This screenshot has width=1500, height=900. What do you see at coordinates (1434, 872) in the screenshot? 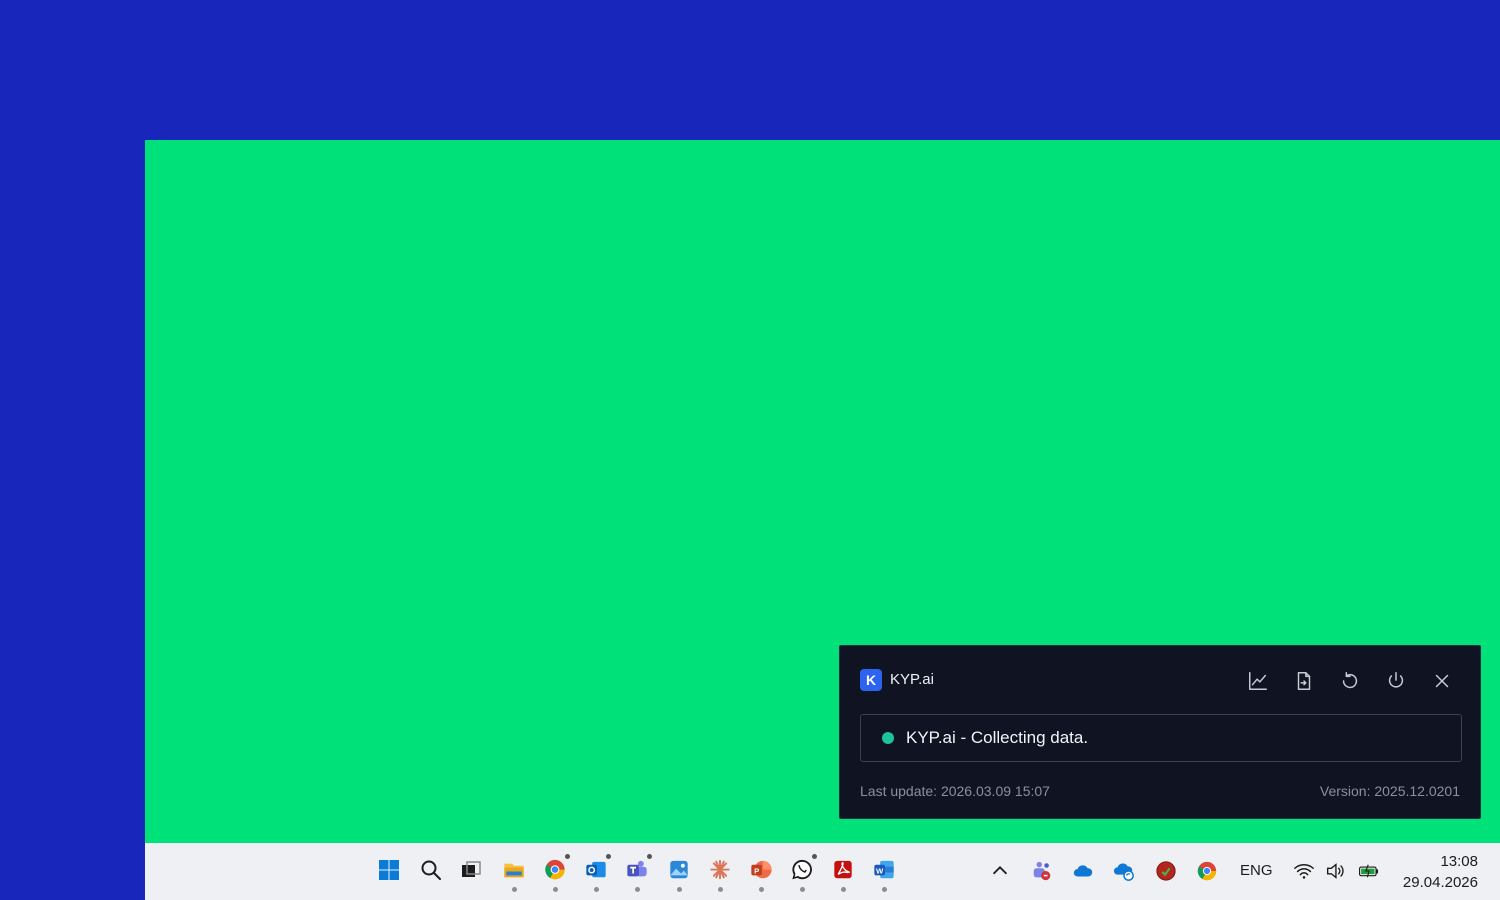
I see `clock: 13:08 29.04.2026` at bounding box center [1434, 872].